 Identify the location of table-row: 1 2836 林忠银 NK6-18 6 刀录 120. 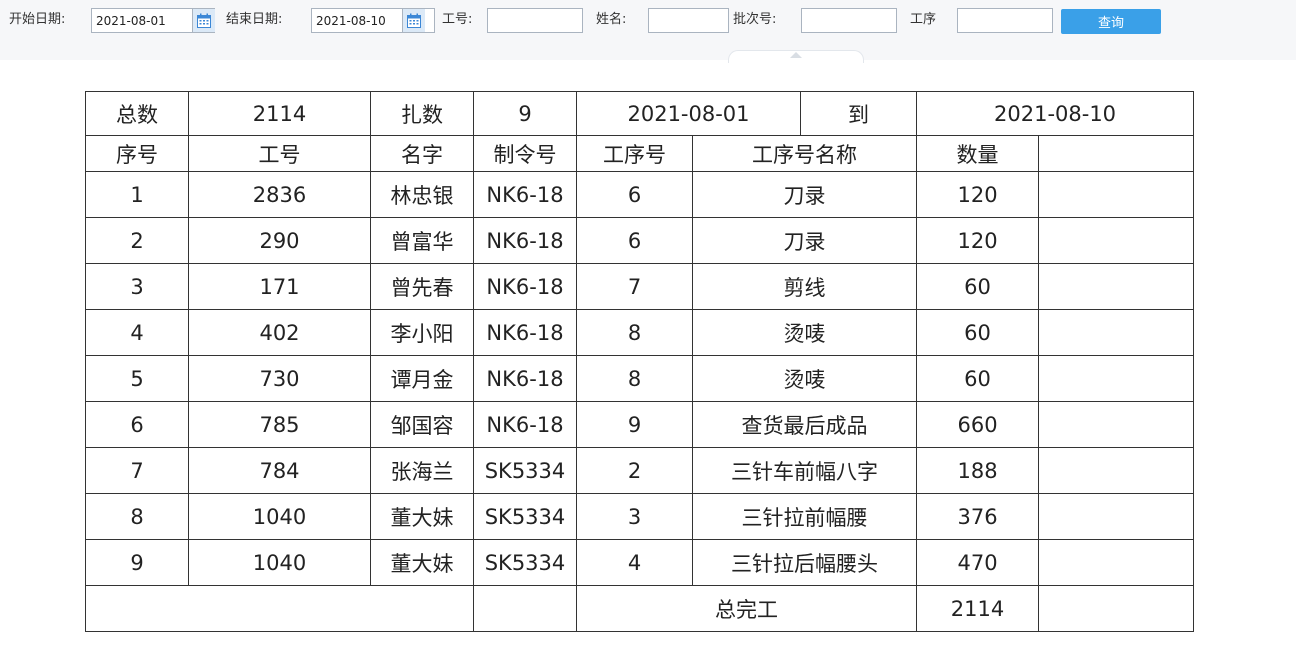
(640, 194).